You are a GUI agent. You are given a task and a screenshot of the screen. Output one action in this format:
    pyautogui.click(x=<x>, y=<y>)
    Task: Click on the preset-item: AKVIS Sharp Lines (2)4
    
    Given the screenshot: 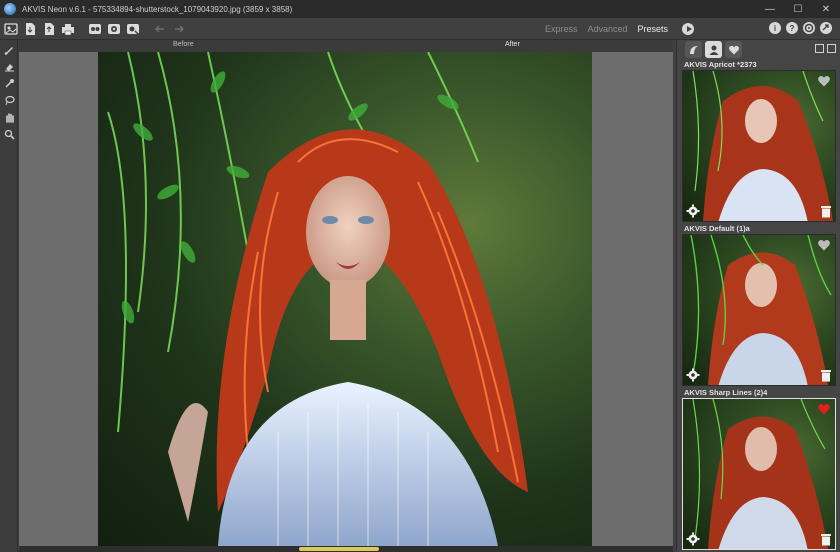 What is the action you would take?
    pyautogui.click(x=758, y=469)
    